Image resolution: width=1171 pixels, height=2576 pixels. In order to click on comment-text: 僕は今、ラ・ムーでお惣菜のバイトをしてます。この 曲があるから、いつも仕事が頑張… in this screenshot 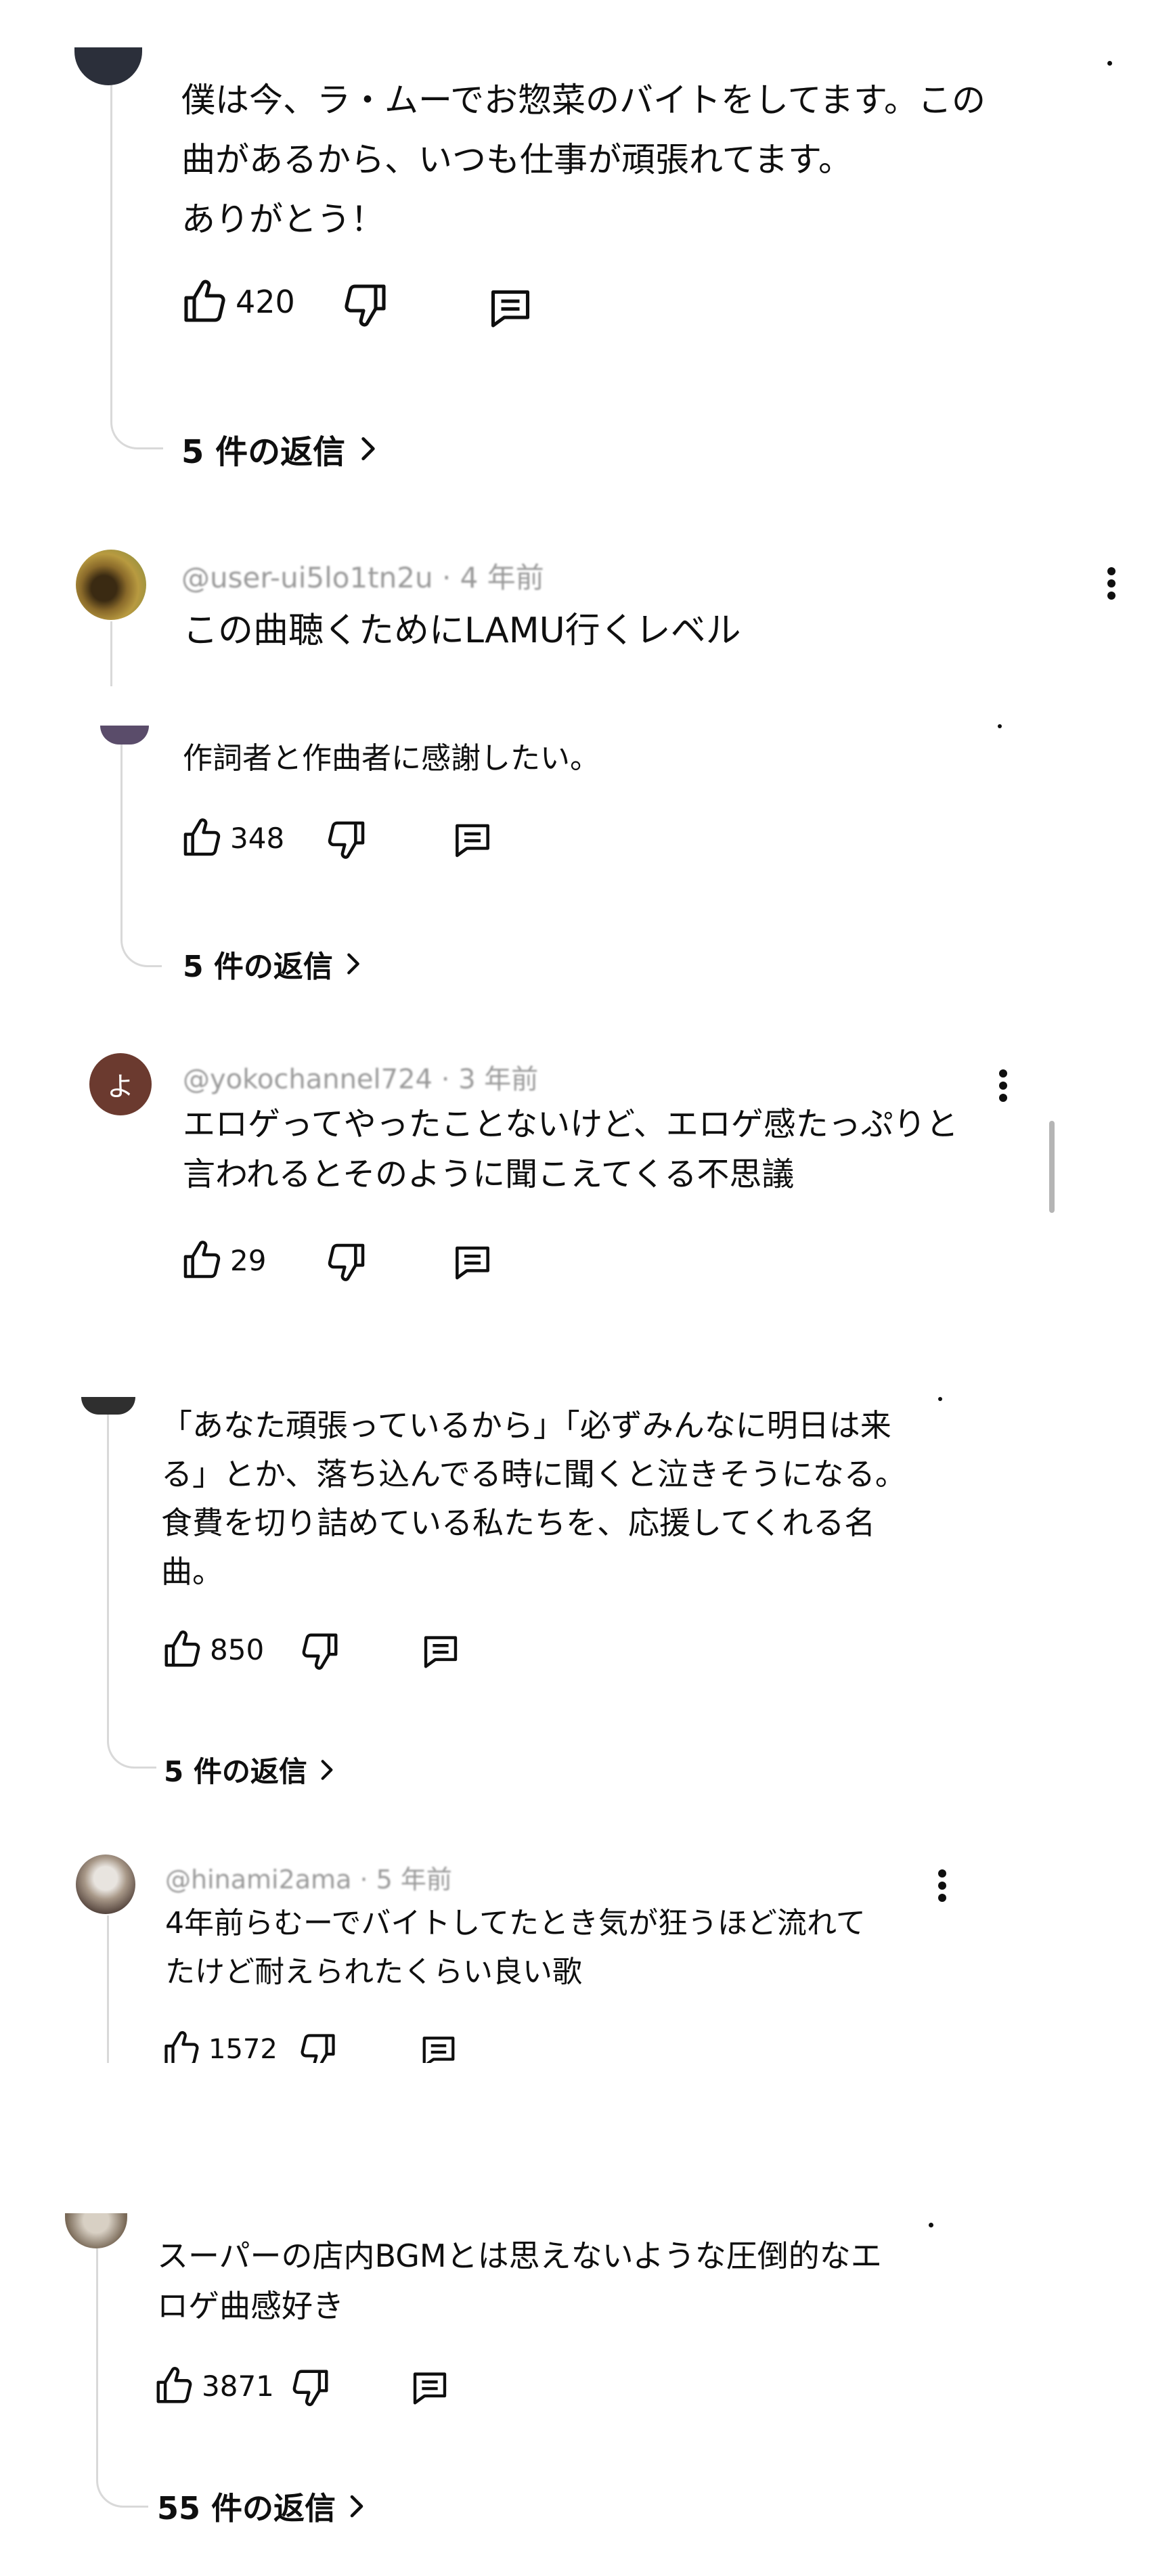, I will do `click(583, 160)`.